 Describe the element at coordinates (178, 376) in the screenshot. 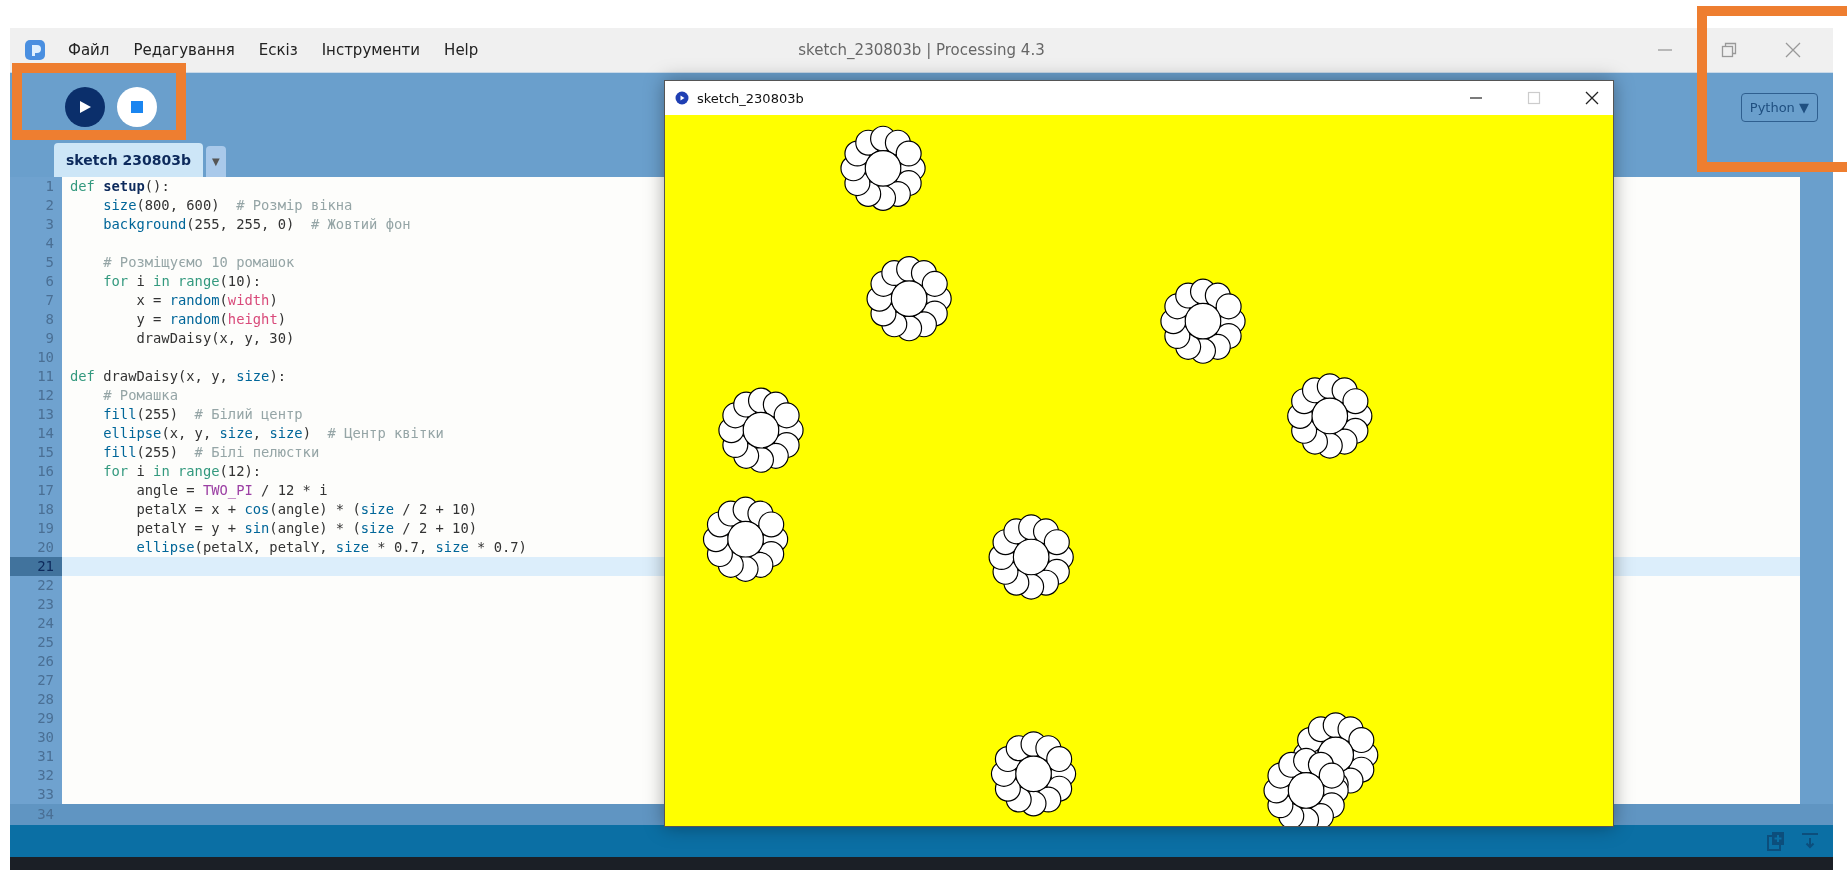

I see `code-line: def drawDaisy(x, y, size):` at that location.